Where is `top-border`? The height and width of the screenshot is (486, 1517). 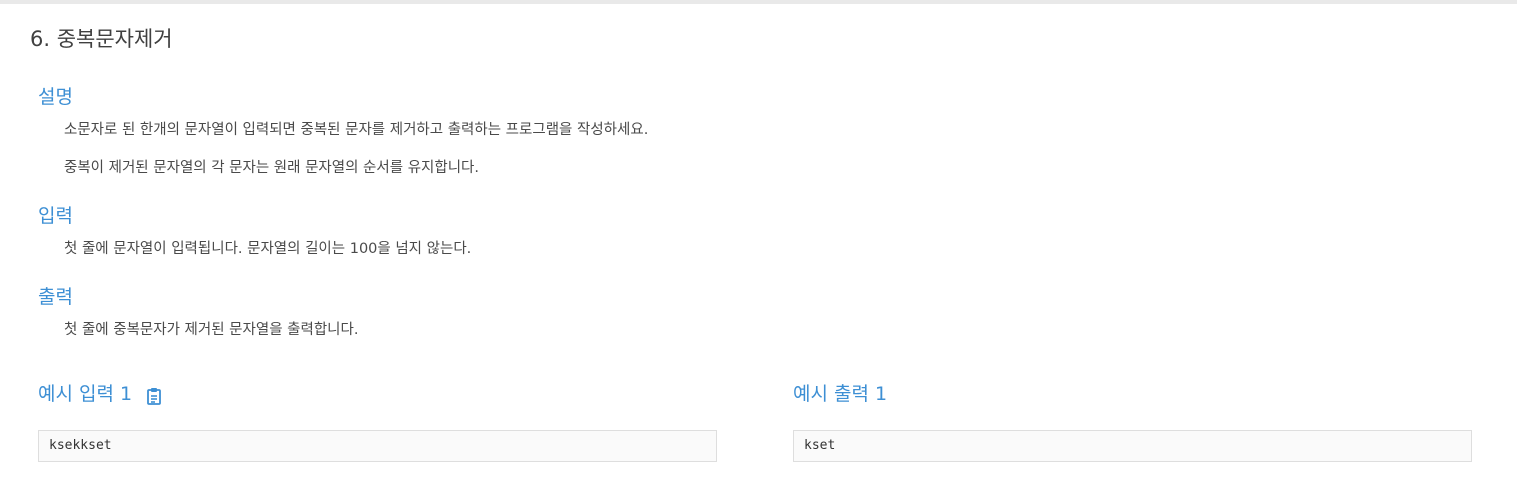
top-border is located at coordinates (758, 2).